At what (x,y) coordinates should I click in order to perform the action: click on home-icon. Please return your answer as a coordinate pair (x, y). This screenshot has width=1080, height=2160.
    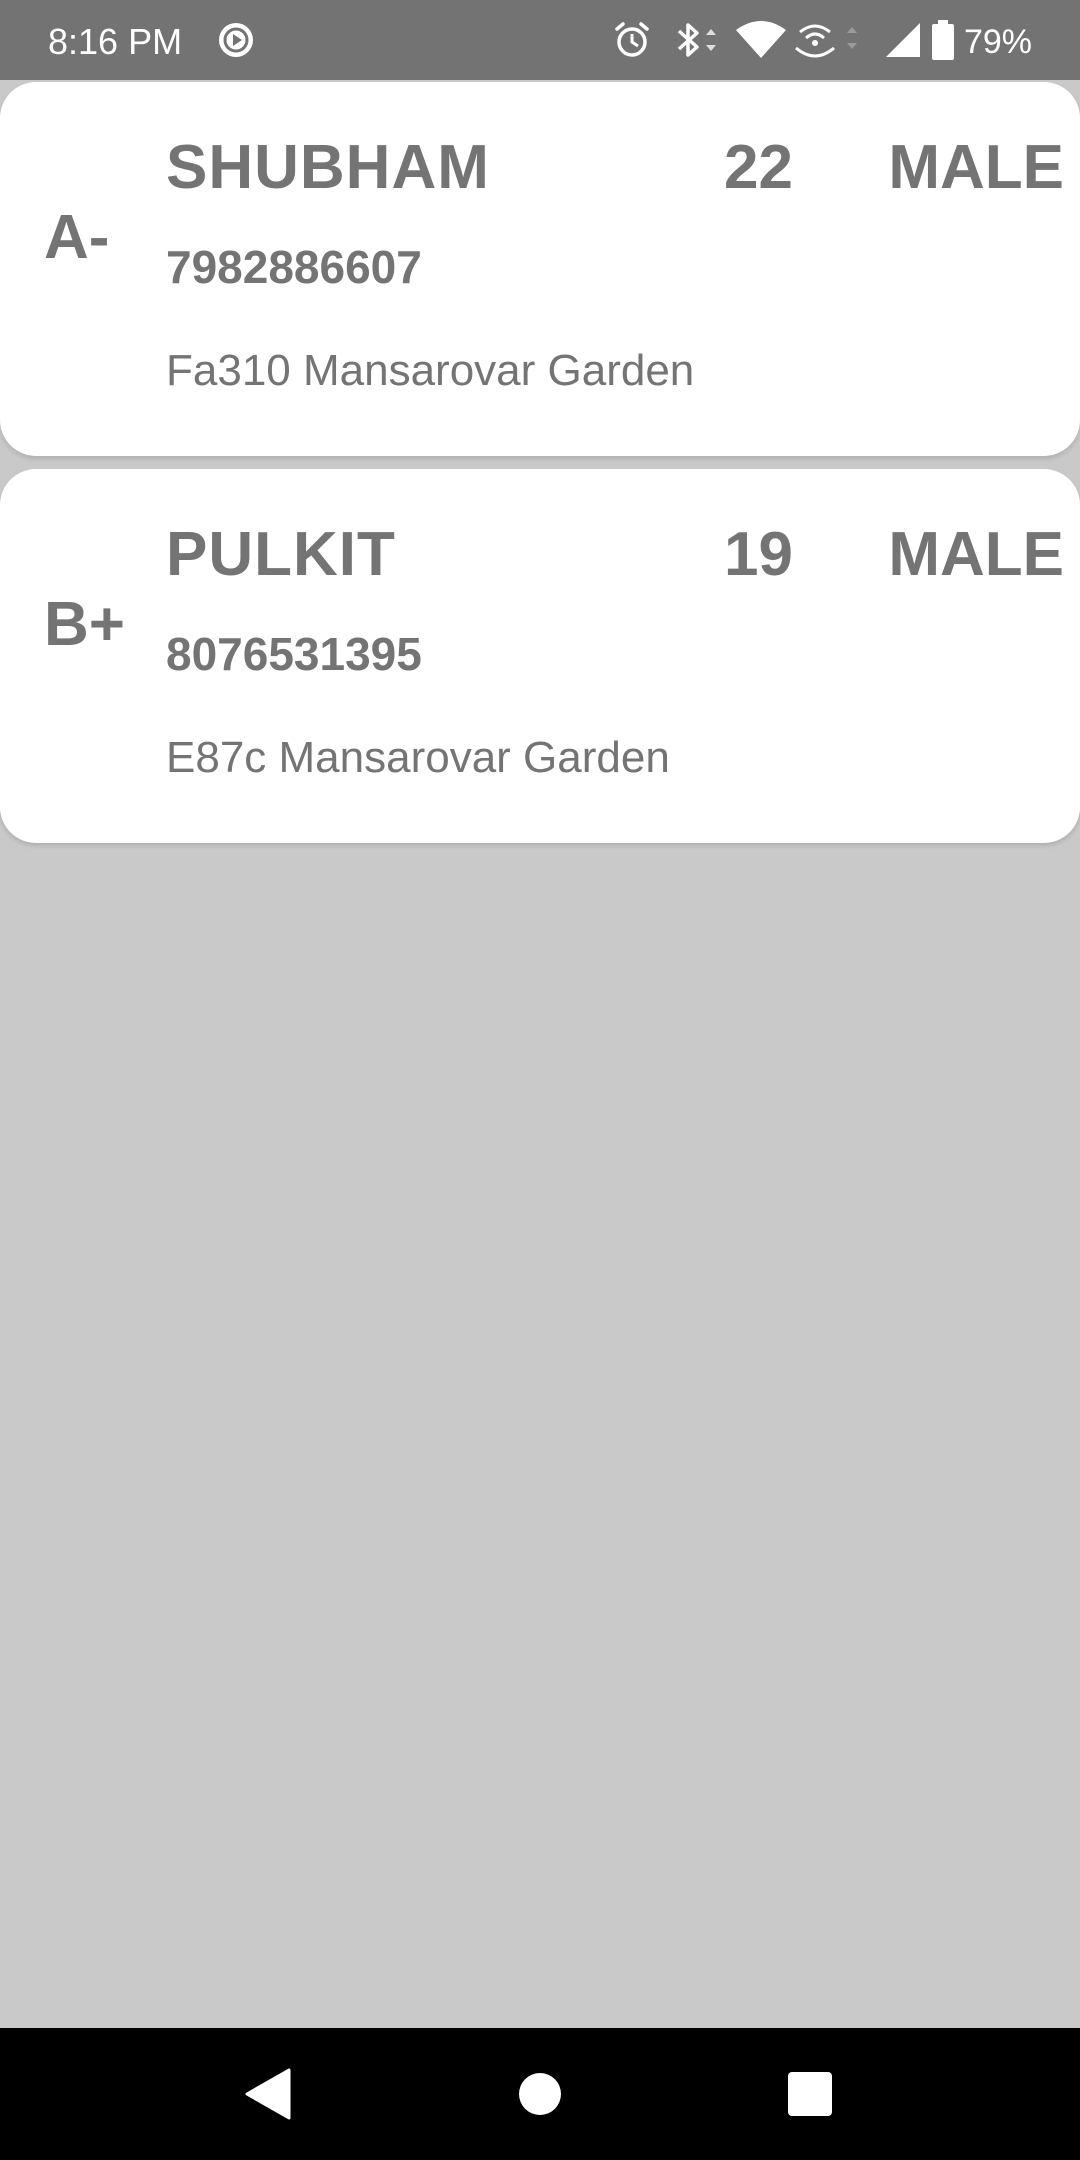
    Looking at the image, I should click on (540, 2094).